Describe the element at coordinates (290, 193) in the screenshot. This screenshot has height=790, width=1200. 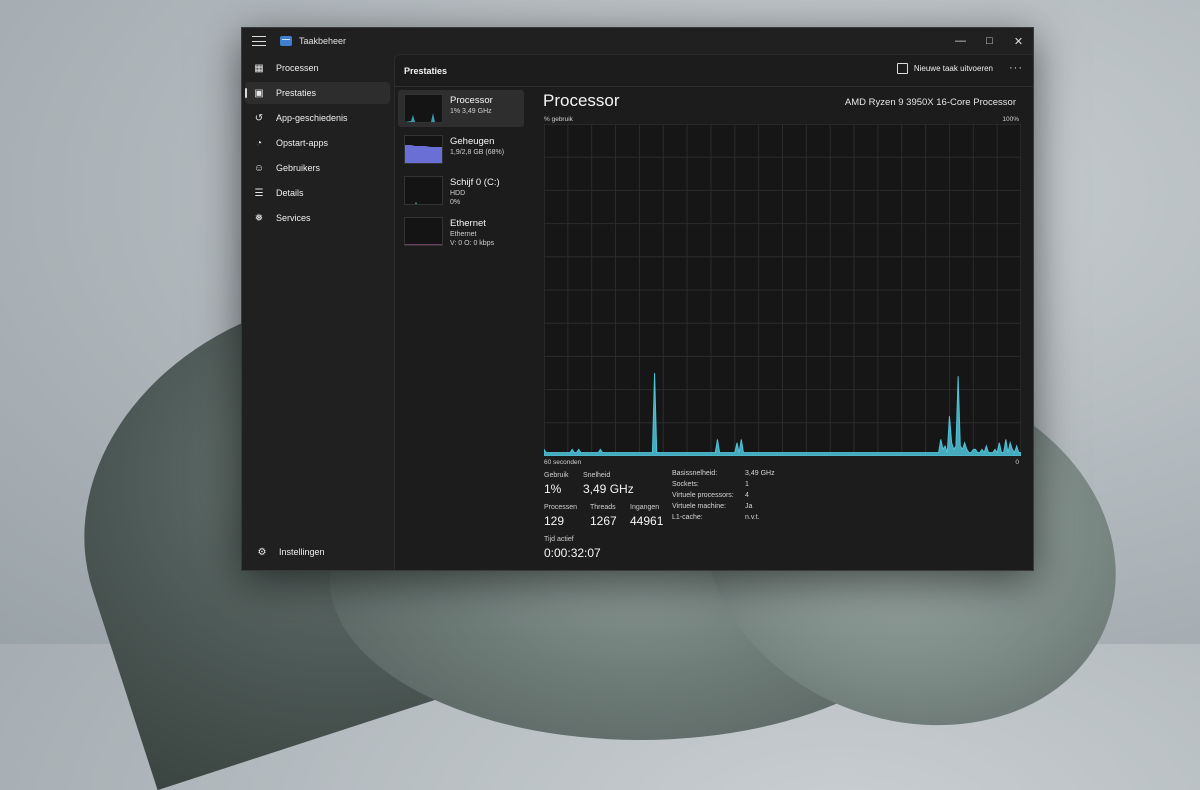
I see `sidebar-item-label: Details` at that location.